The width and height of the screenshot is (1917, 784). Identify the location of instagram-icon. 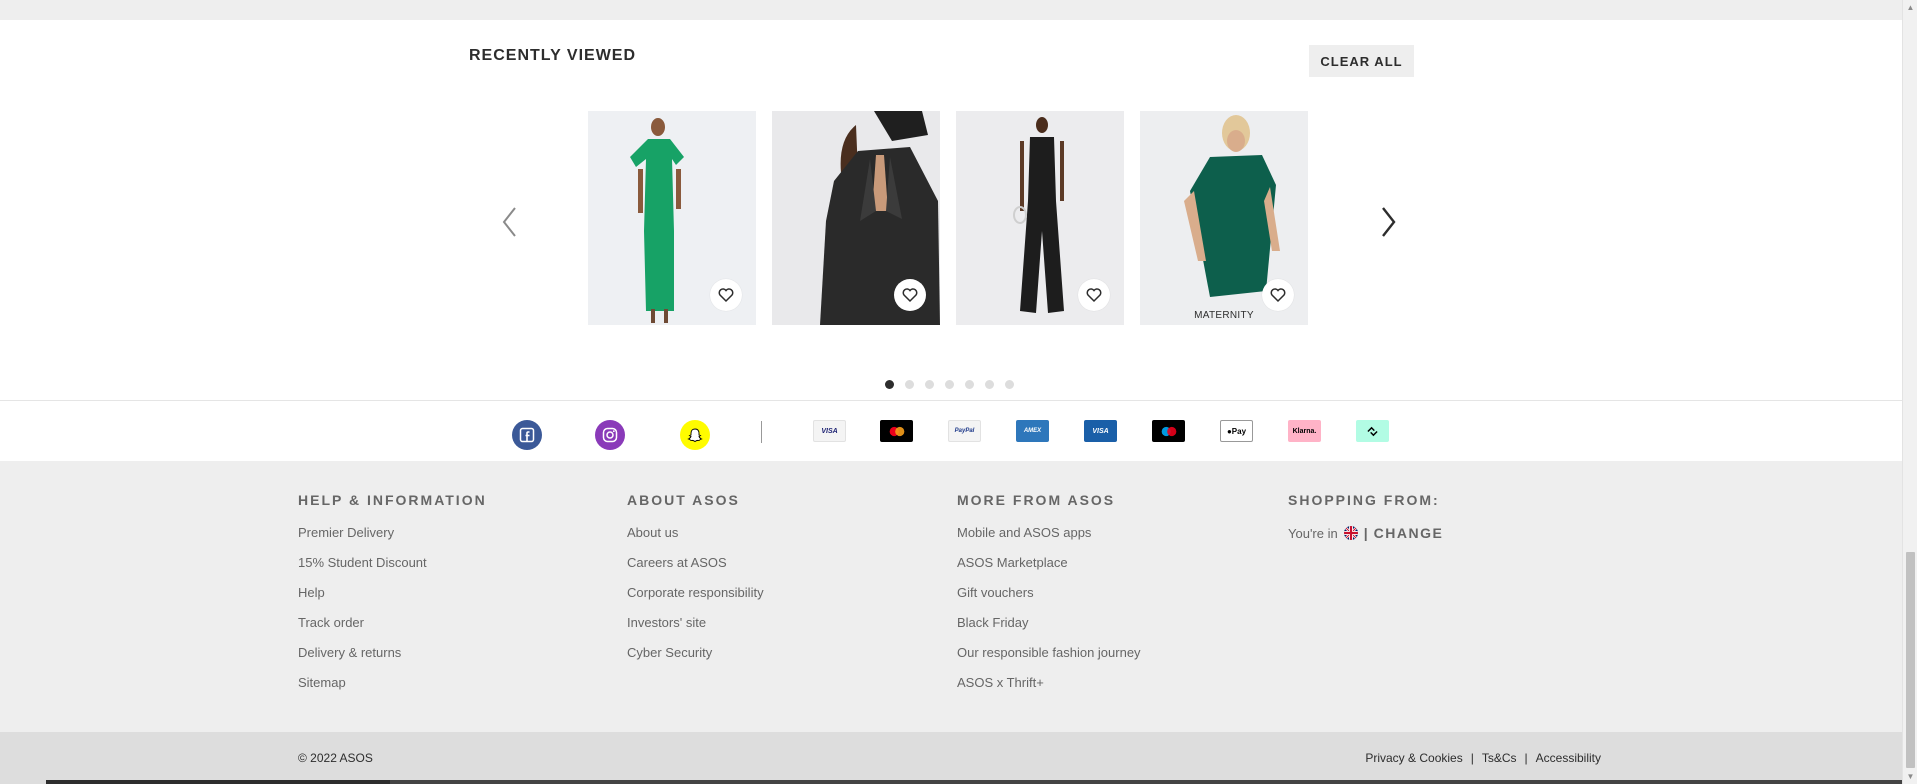
(610, 435).